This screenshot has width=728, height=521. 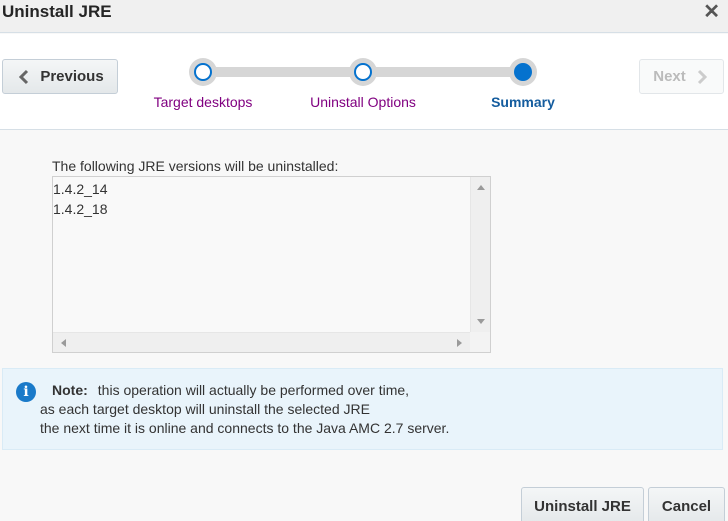 I want to click on vertical-scrollbar, so click(x=480, y=254).